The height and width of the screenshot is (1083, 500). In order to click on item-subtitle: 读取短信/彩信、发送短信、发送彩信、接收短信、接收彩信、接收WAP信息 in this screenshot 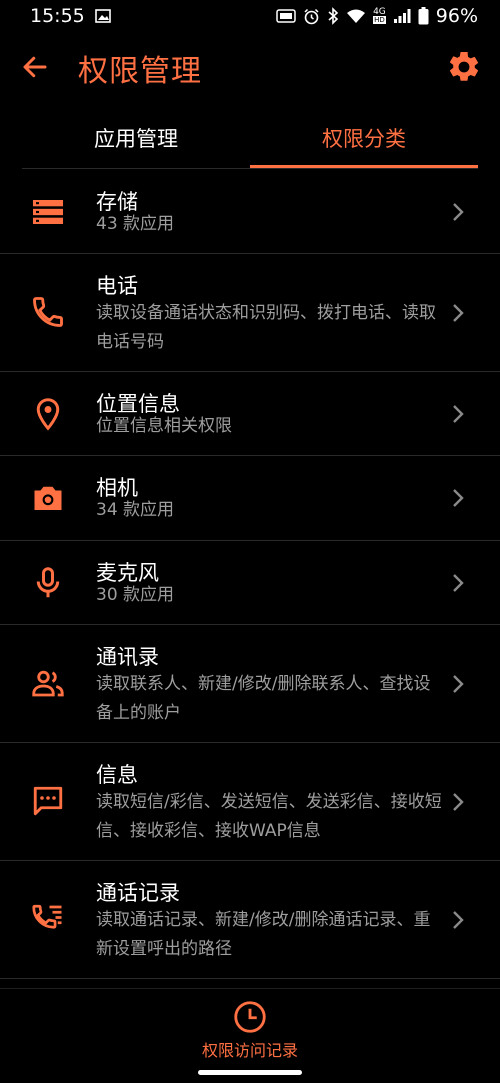, I will do `click(269, 816)`.